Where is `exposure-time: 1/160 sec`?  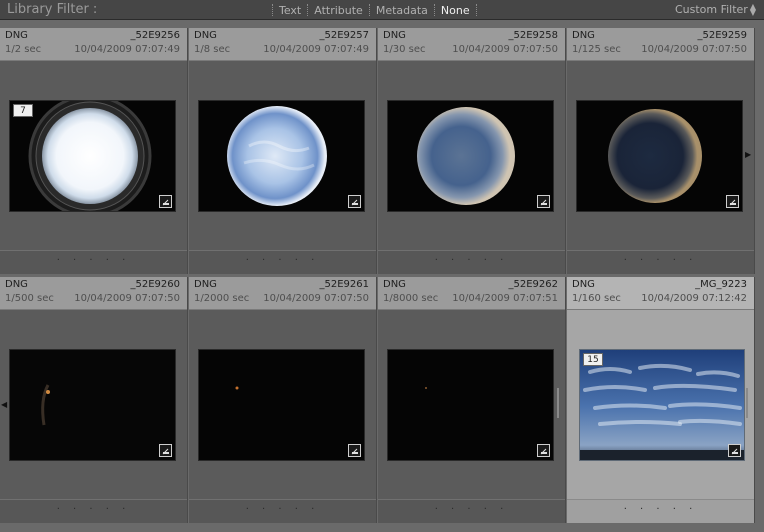 exposure-time: 1/160 sec is located at coordinates (596, 298).